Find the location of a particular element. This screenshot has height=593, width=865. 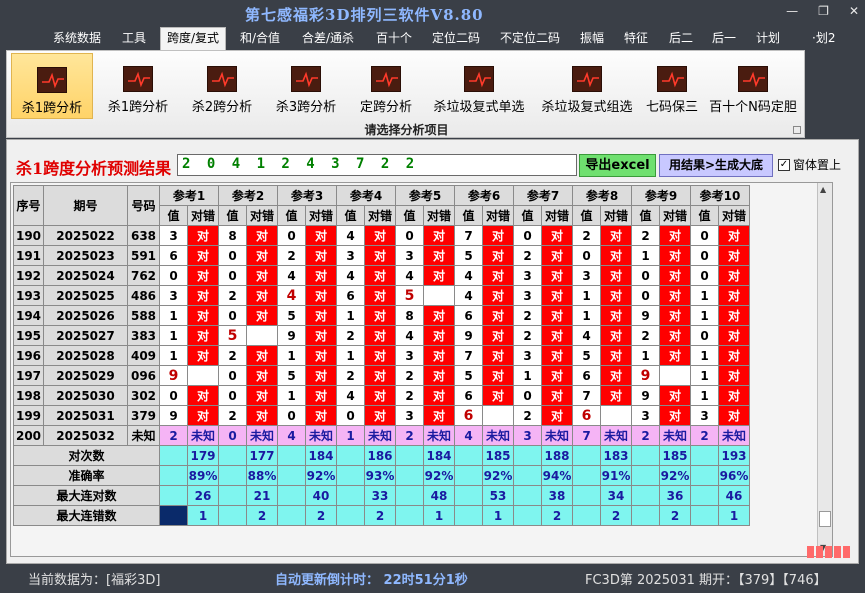

stats-value: 186 is located at coordinates (380, 455).